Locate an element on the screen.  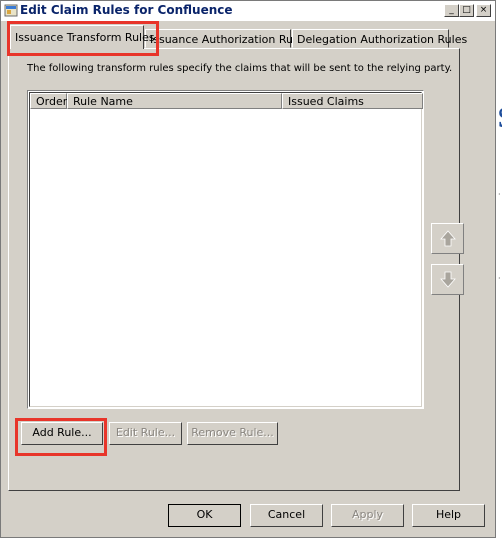
close-icon: × is located at coordinates (483, 10).